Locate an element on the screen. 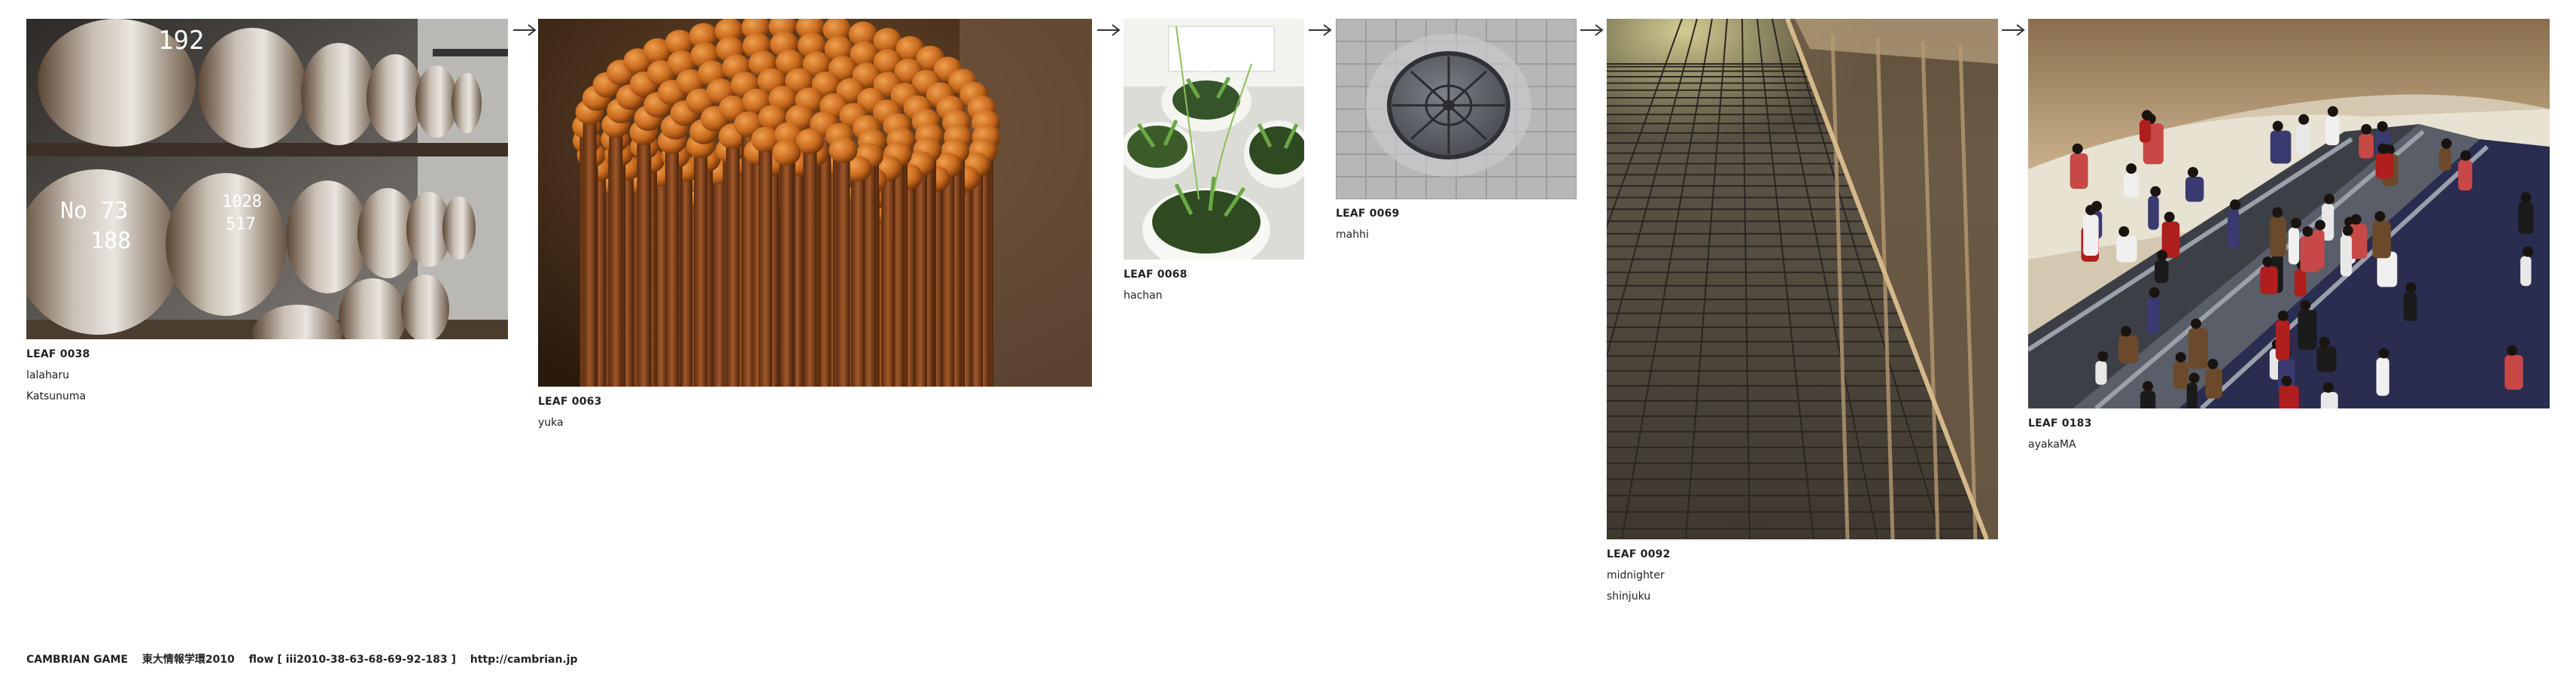 Image resolution: width=2576 pixels, height=677 pixels. leaf-author: hachan is located at coordinates (1143, 296).